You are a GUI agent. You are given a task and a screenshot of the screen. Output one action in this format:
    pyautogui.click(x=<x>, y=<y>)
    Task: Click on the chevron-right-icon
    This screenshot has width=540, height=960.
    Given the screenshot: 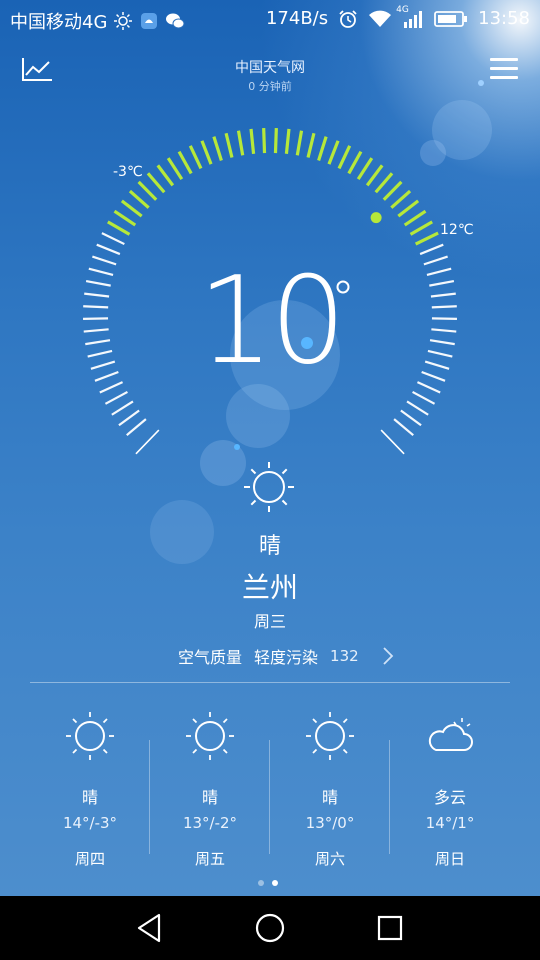 What is the action you would take?
    pyautogui.click(x=388, y=656)
    